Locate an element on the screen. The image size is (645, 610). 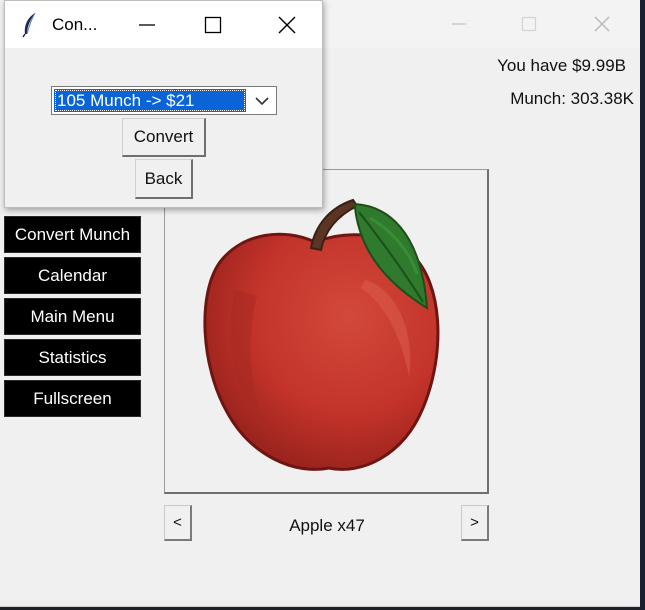
convert-munch-button: Convert Munch is located at coordinates (72, 234).